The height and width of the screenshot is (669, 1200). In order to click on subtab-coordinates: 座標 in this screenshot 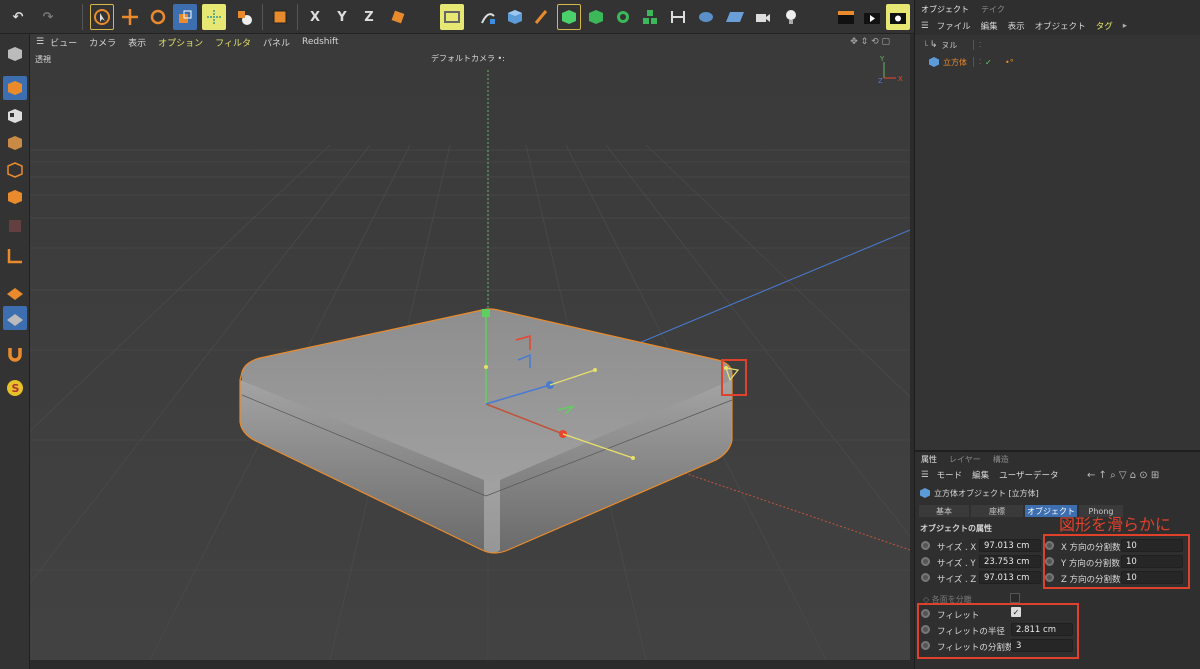, I will do `click(997, 511)`.